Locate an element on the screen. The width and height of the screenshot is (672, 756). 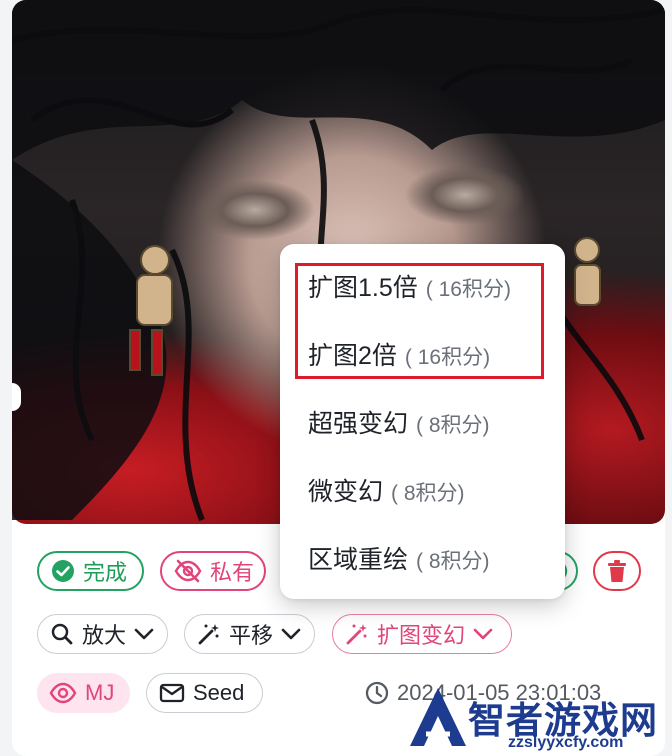
private-toggle-button: 私有 is located at coordinates (213, 571).